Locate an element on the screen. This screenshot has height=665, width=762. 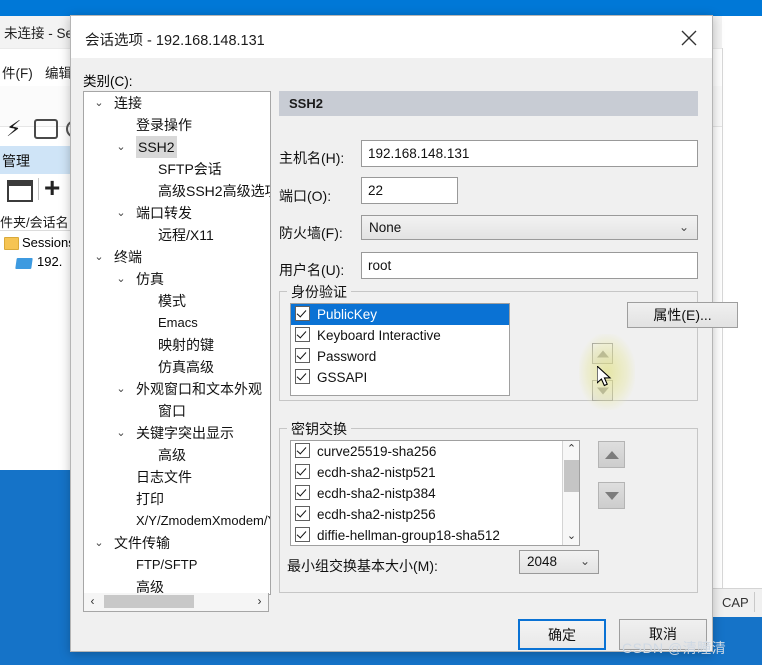
kex-vertical-scrollbar: ⌃ ⌄ is located at coordinates (570, 493).